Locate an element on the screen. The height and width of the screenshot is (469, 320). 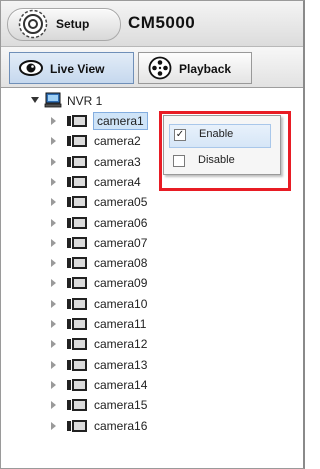
tree-item-label: camera12 is located at coordinates (121, 344).